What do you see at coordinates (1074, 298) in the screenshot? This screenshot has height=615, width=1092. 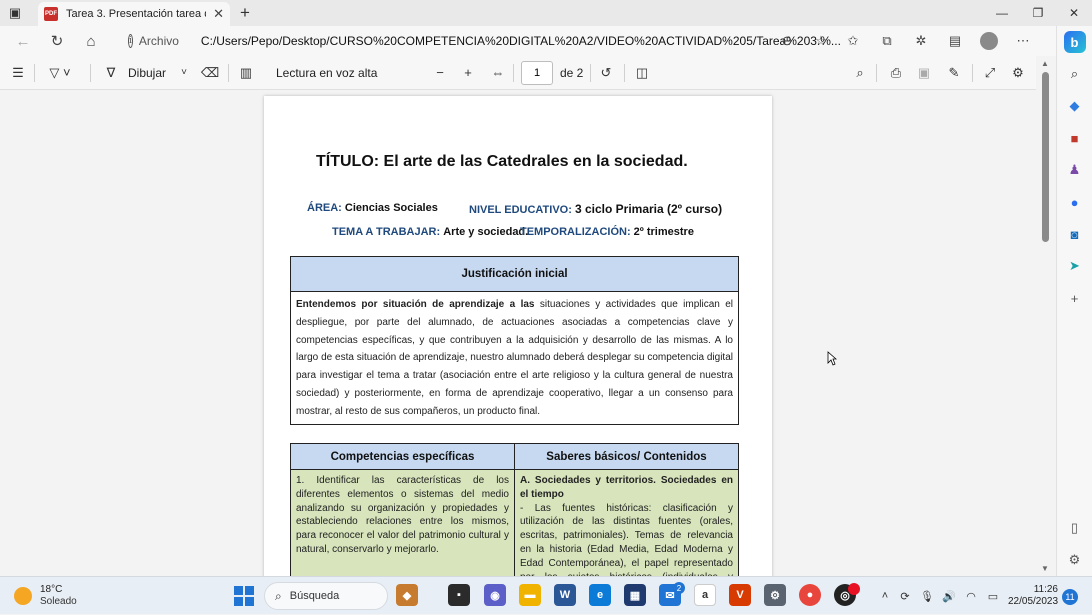 I see `add-sidebar-icon: +` at bounding box center [1074, 298].